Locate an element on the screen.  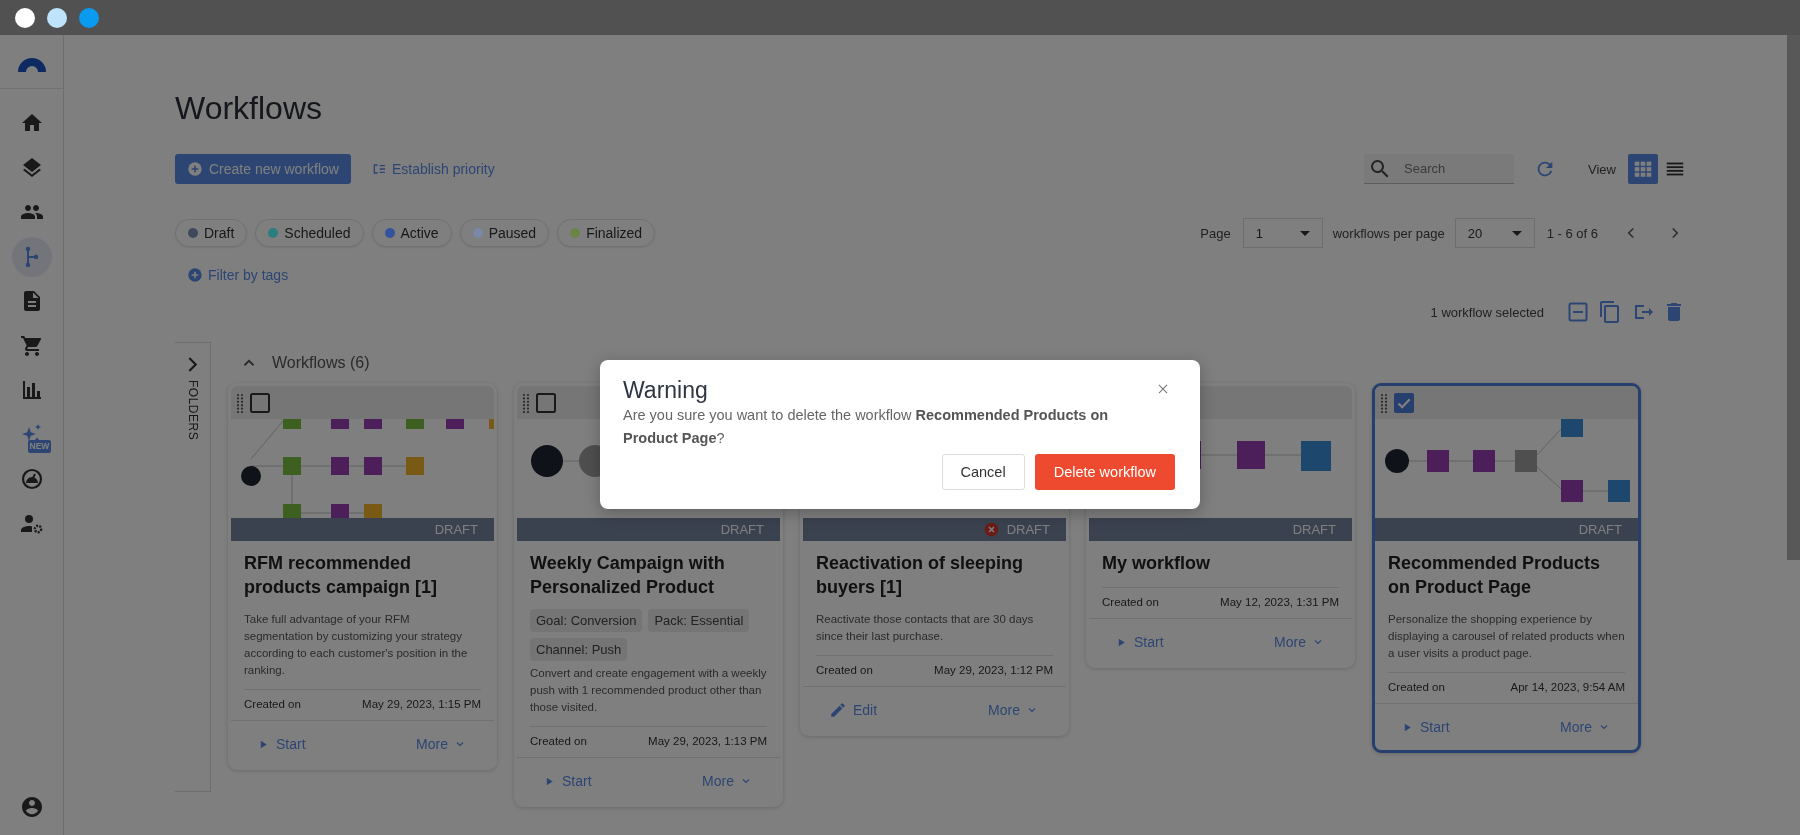
status-filter-chip: Draft is located at coordinates (211, 233).